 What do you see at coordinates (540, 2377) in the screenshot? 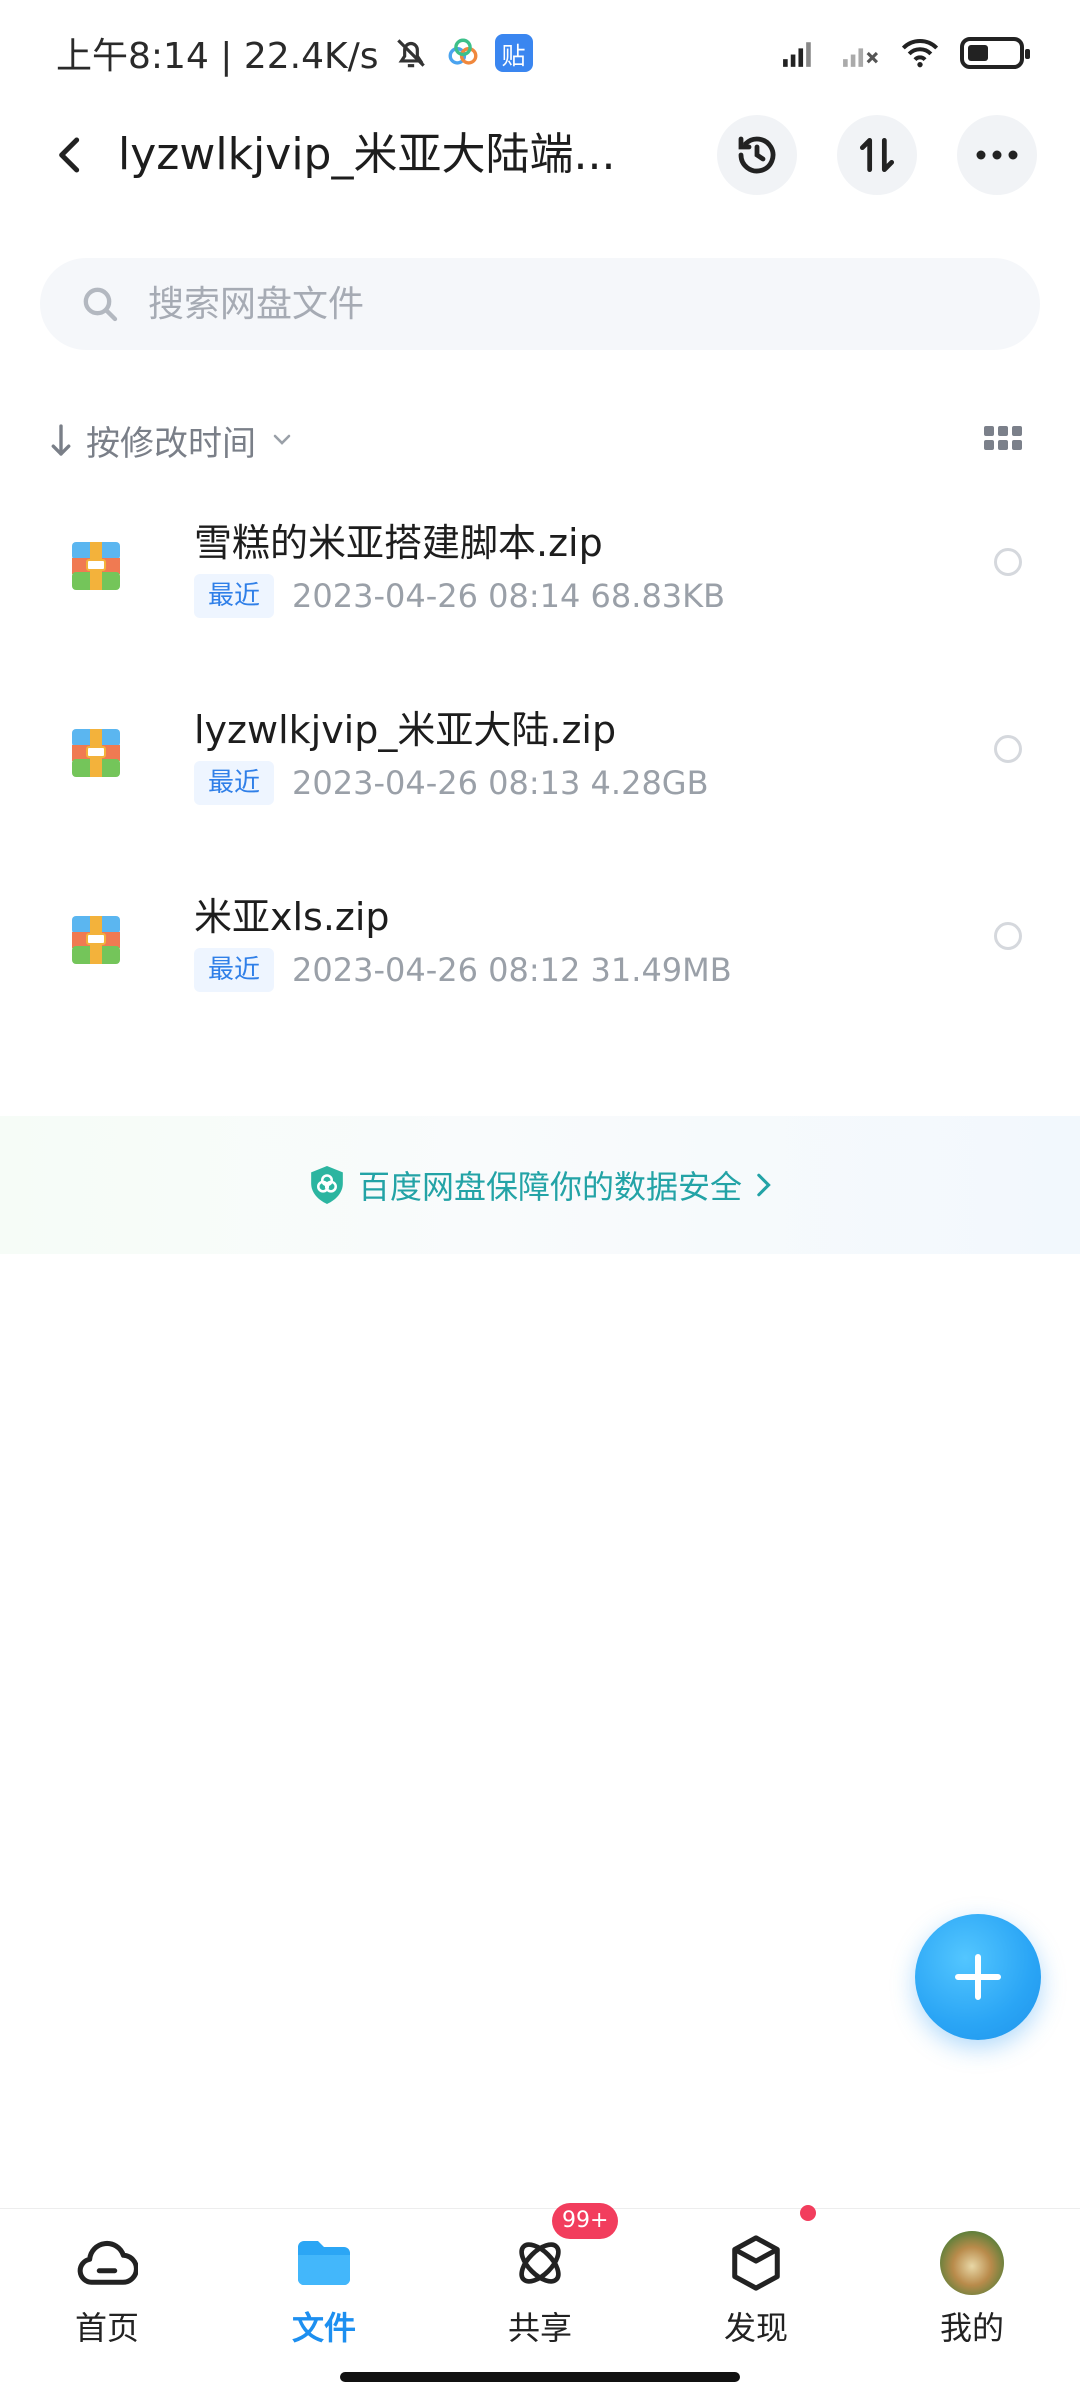
I see `home-indicator` at bounding box center [540, 2377].